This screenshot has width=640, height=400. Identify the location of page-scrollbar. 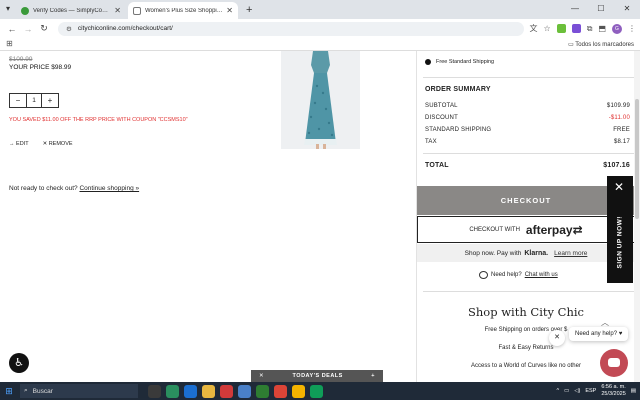
(637, 216).